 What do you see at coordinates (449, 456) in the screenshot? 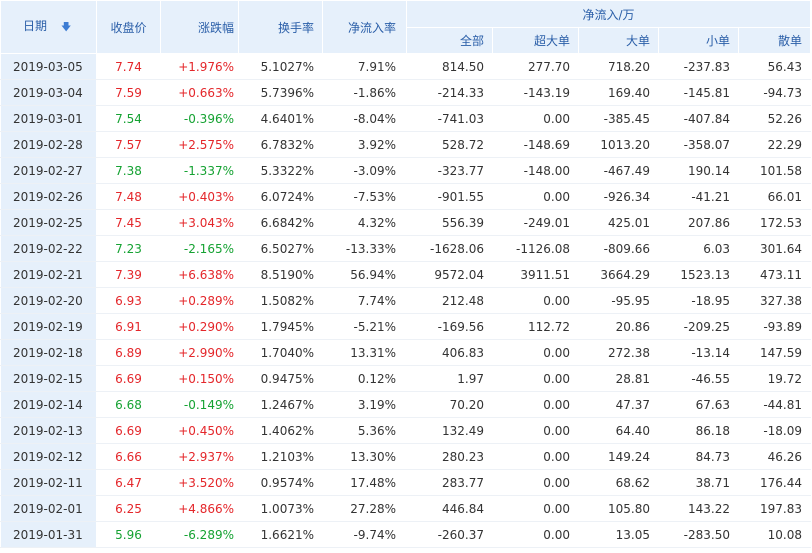
I see `cell-net-all: 280.23` at bounding box center [449, 456].